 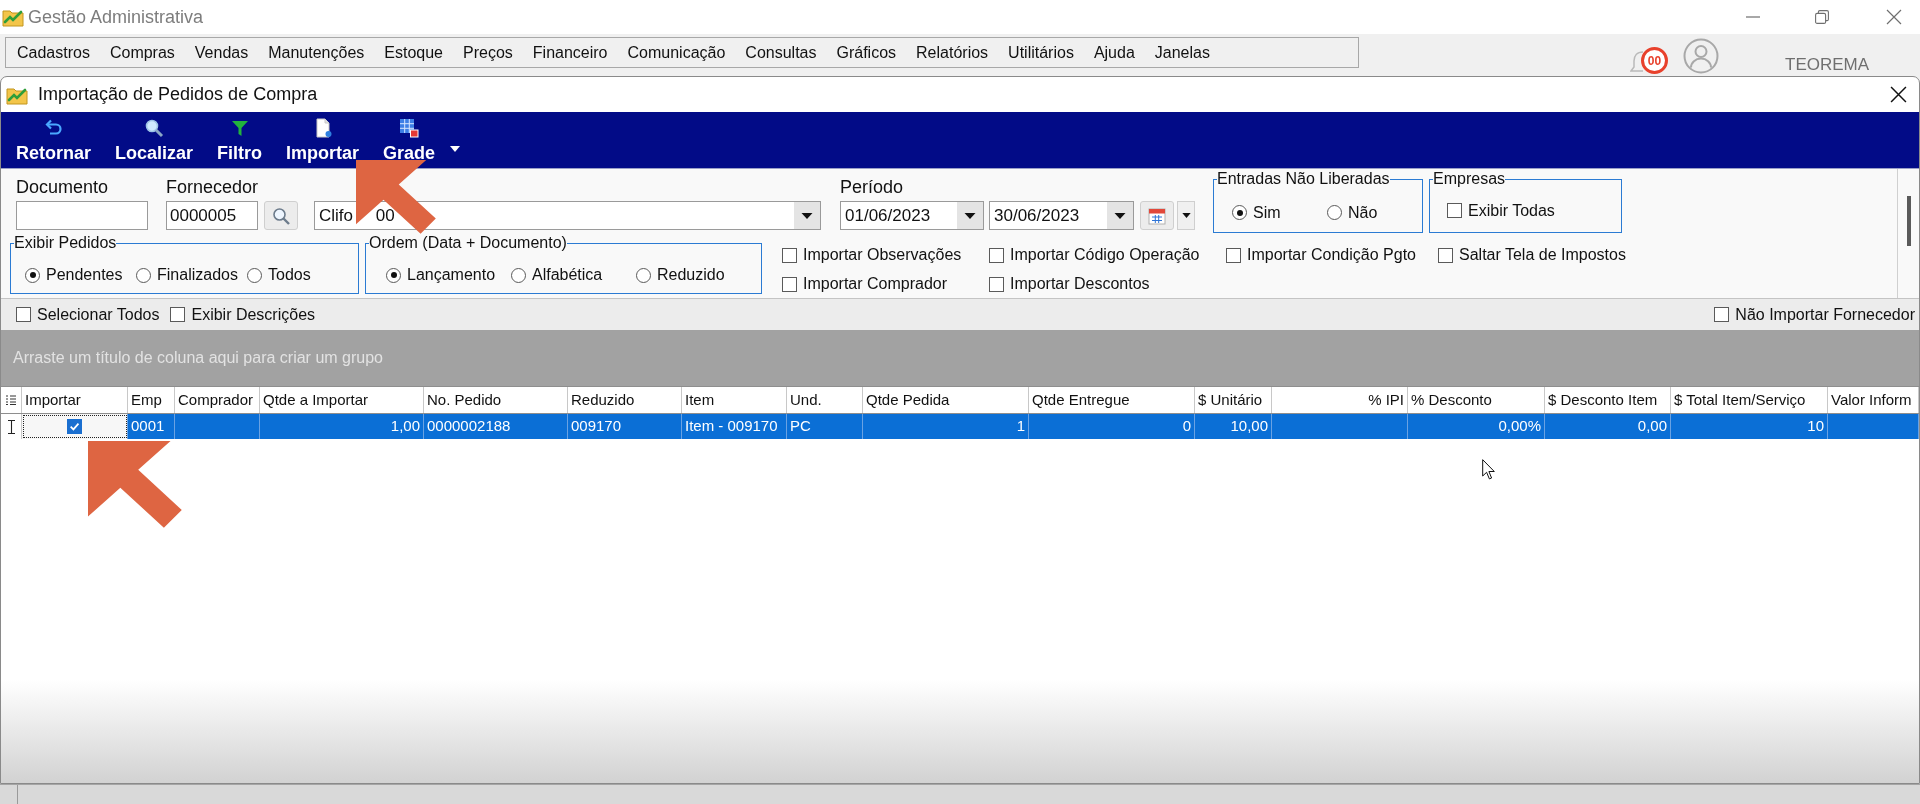 What do you see at coordinates (413, 52) in the screenshot?
I see `menu-item: Estoque` at bounding box center [413, 52].